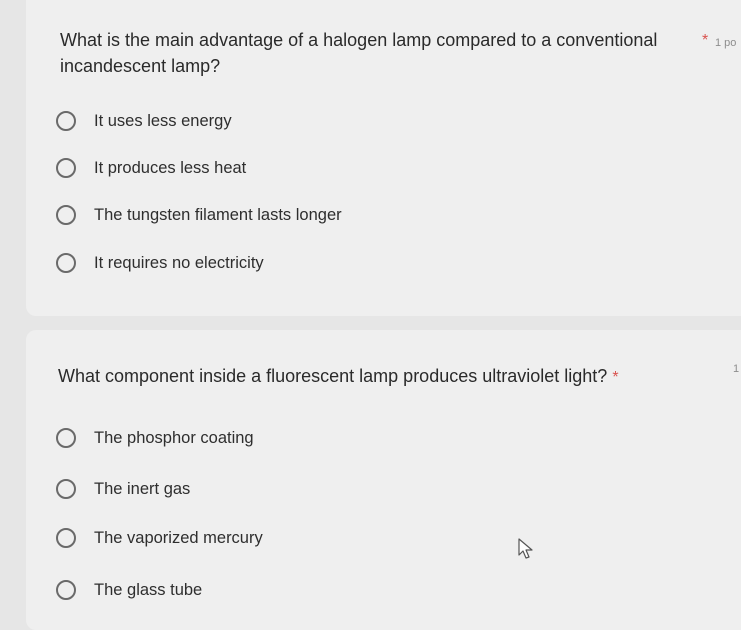  What do you see at coordinates (142, 488) in the screenshot?
I see `option-label: The inert gas` at bounding box center [142, 488].